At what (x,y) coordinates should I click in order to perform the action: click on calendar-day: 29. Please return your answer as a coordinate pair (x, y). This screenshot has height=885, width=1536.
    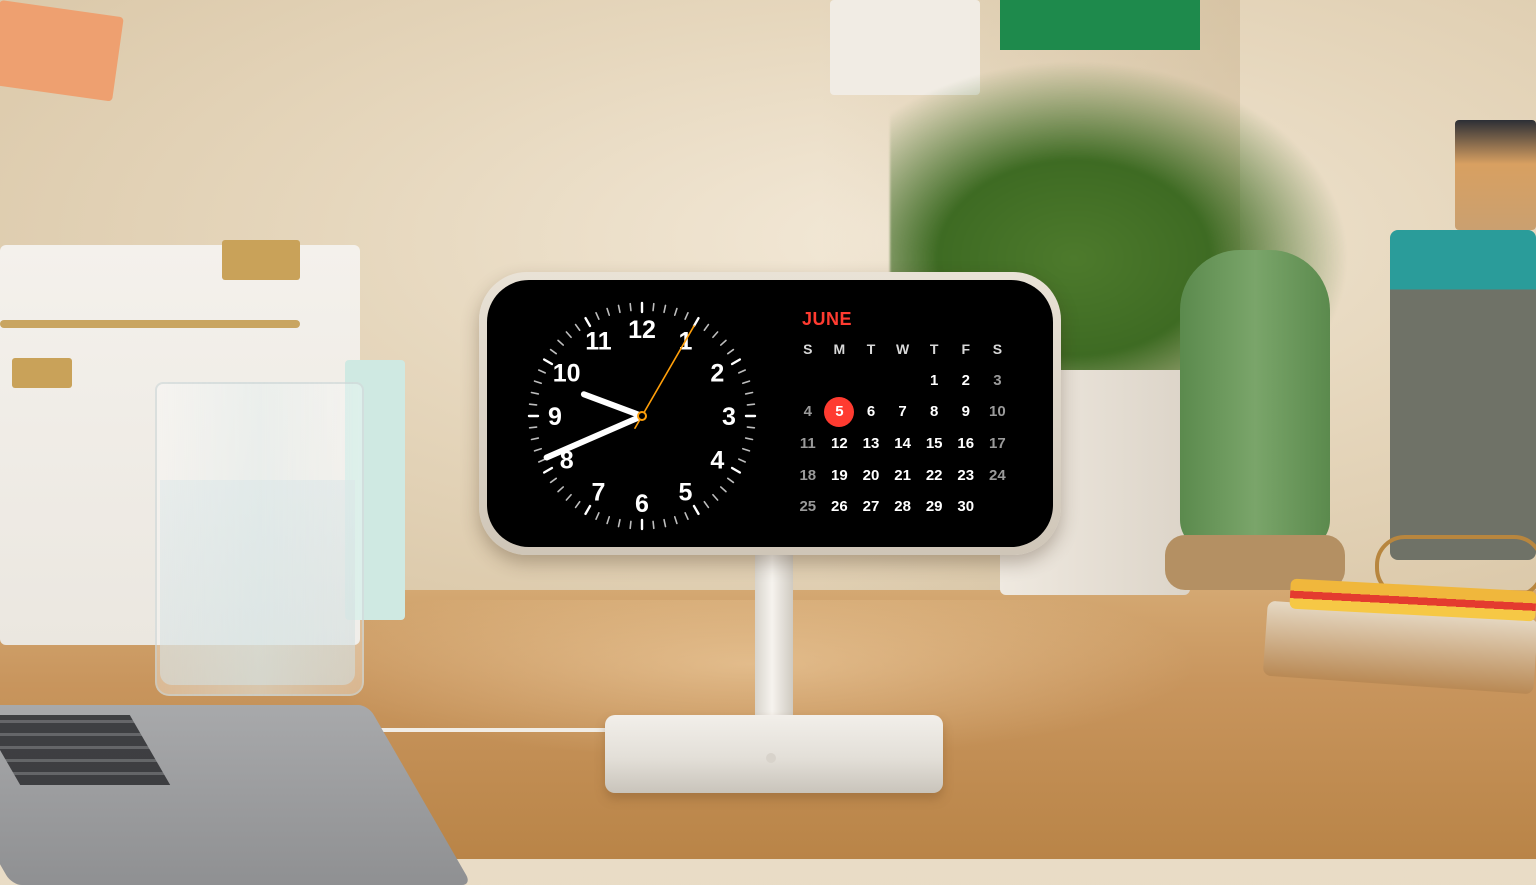
    Looking at the image, I should click on (934, 507).